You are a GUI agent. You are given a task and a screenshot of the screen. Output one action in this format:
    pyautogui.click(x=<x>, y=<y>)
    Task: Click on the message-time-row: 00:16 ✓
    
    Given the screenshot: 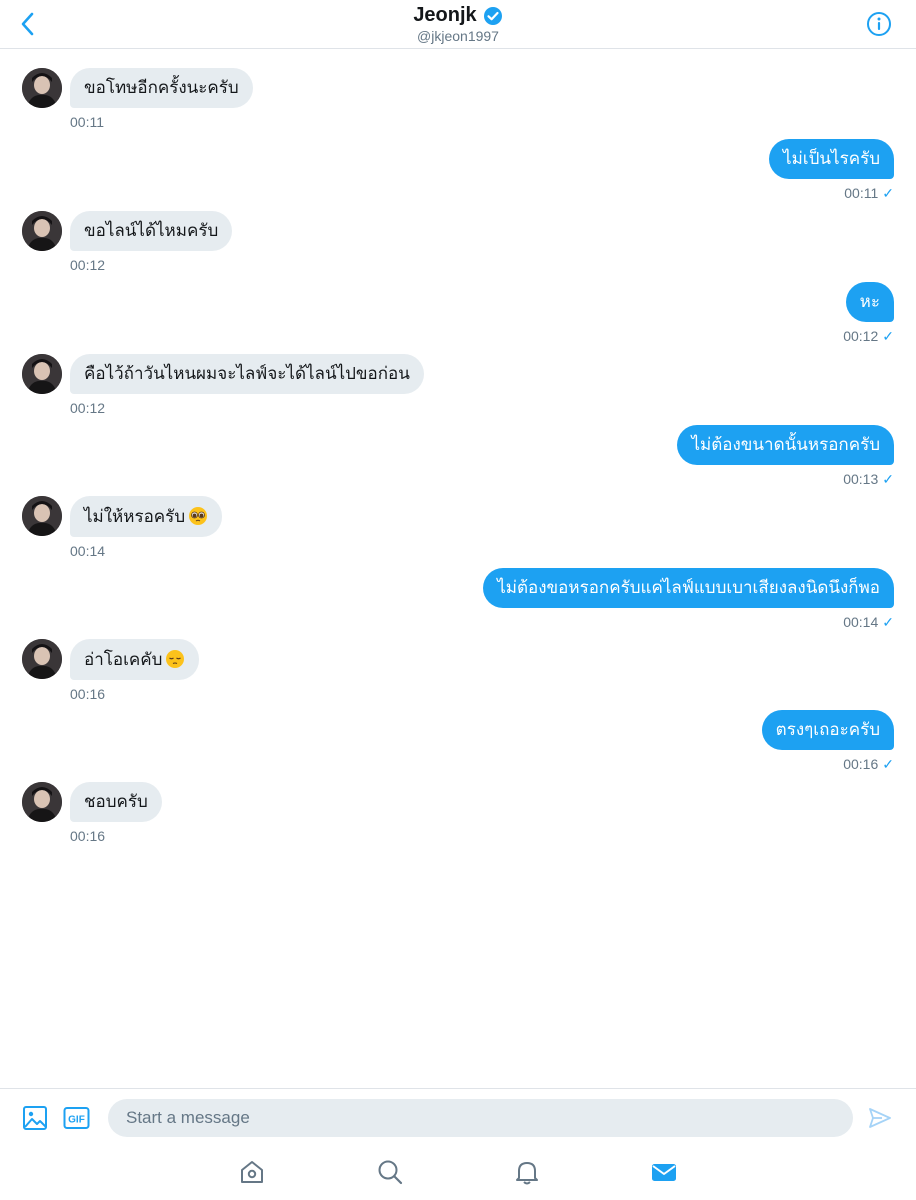 What is the action you would take?
    pyautogui.click(x=828, y=764)
    